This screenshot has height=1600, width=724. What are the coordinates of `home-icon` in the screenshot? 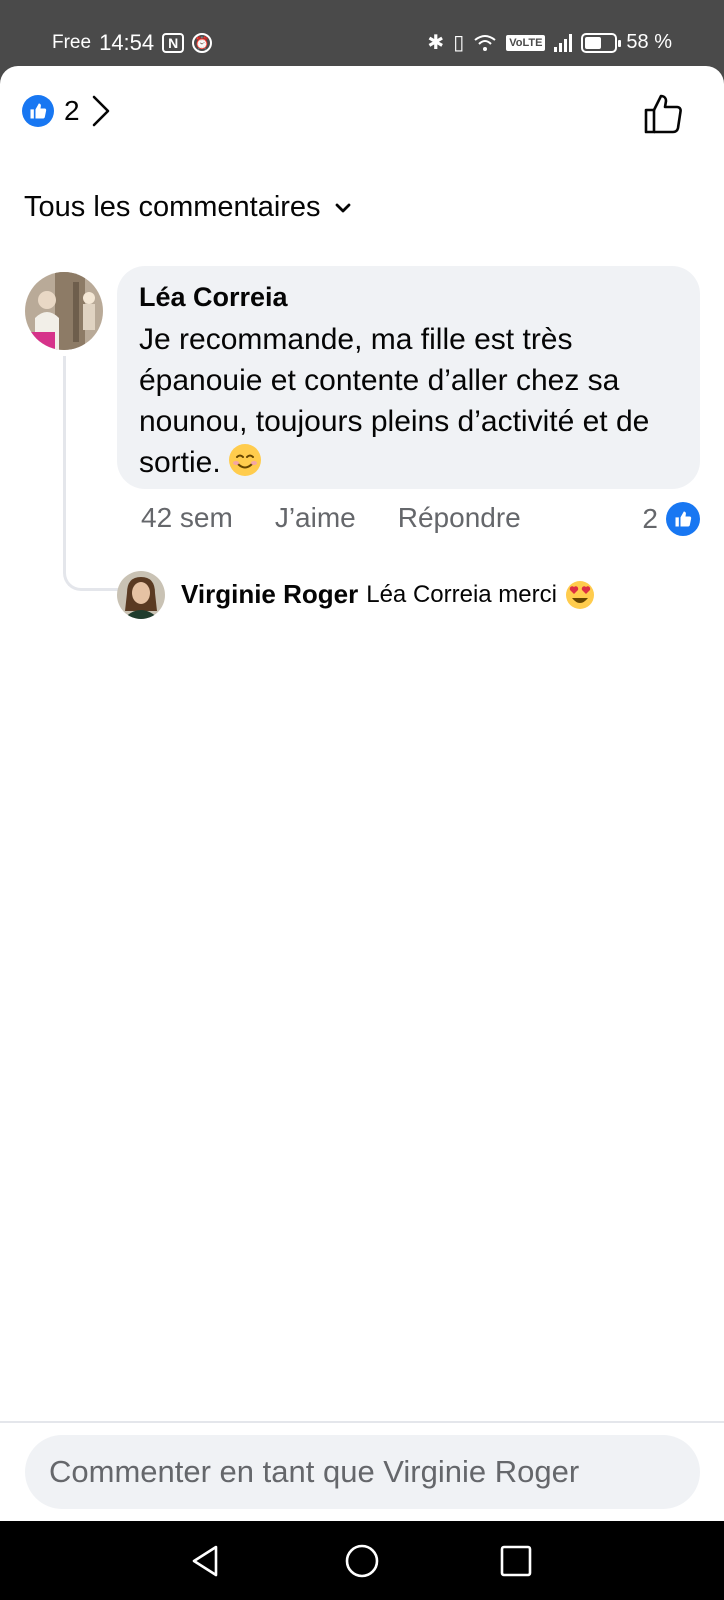 It's located at (362, 1561).